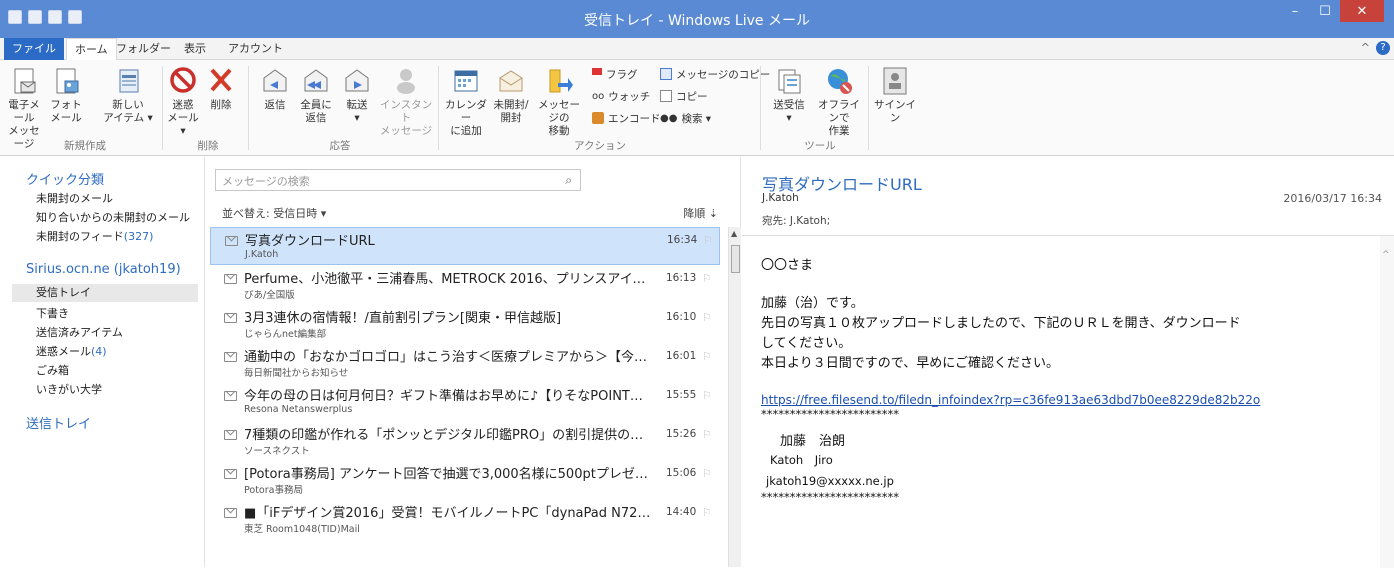 This screenshot has width=1394, height=568. Describe the element at coordinates (1325, 11) in the screenshot. I see `maximize-icon: ☐` at that location.